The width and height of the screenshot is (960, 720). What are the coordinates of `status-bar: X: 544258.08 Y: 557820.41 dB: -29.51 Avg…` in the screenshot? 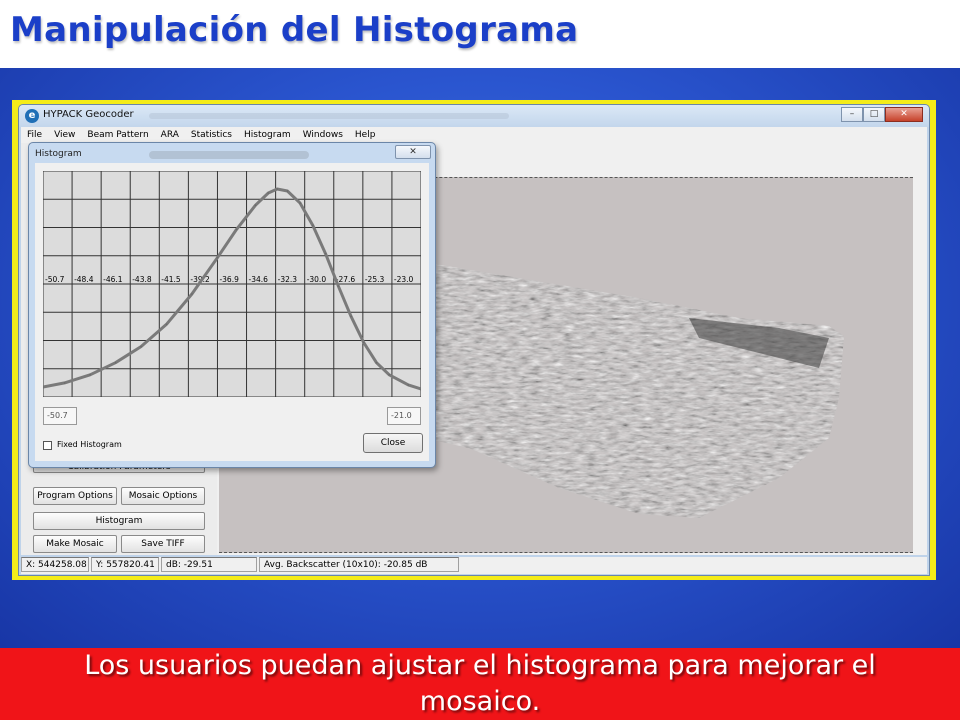 It's located at (474, 565).